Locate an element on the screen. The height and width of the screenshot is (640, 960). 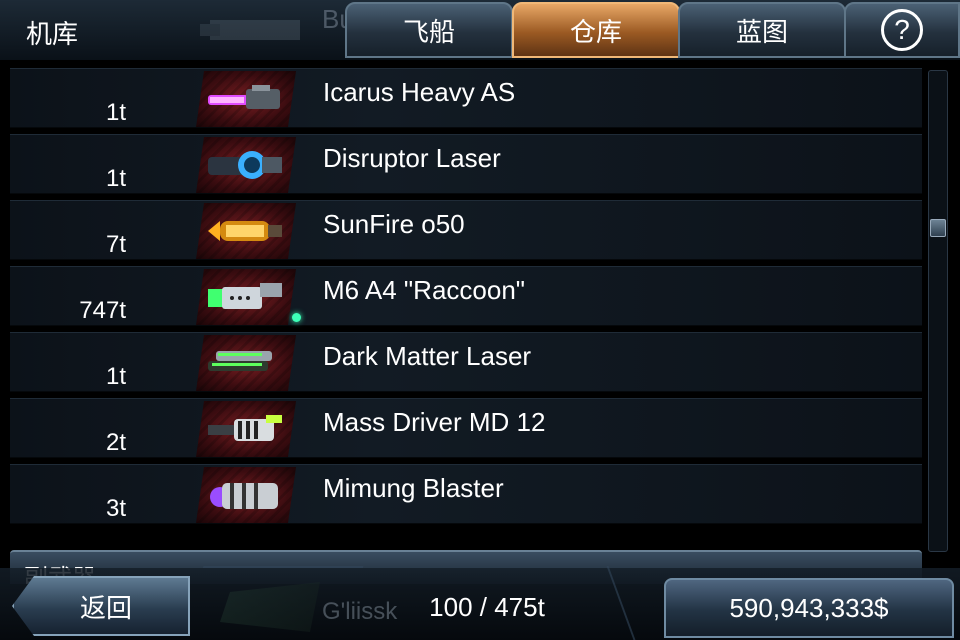
indicator-dot is located at coordinates (296, 317).